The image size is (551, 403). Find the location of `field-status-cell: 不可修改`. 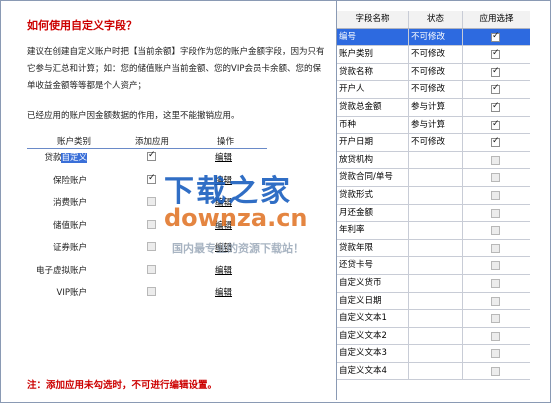

field-status-cell: 不可修改 is located at coordinates (436, 89).